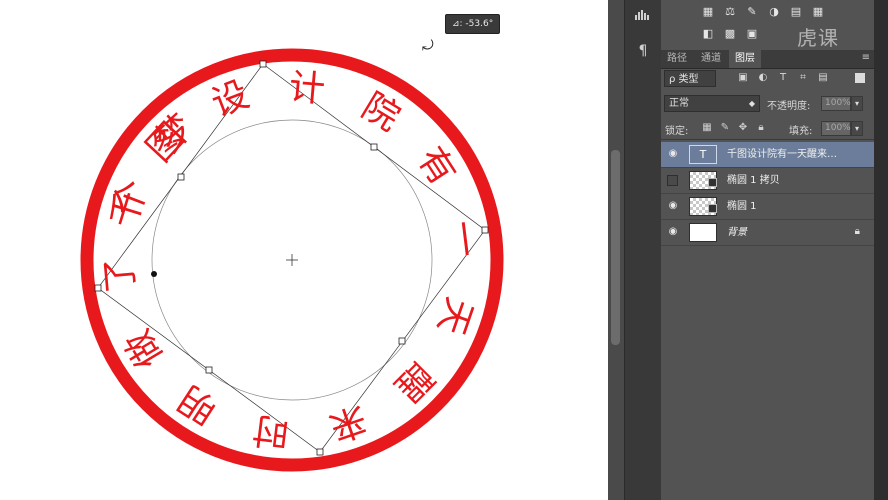 Image resolution: width=888 pixels, height=500 pixels. Describe the element at coordinates (708, 34) in the screenshot. I see `character-icon: ◧` at that location.